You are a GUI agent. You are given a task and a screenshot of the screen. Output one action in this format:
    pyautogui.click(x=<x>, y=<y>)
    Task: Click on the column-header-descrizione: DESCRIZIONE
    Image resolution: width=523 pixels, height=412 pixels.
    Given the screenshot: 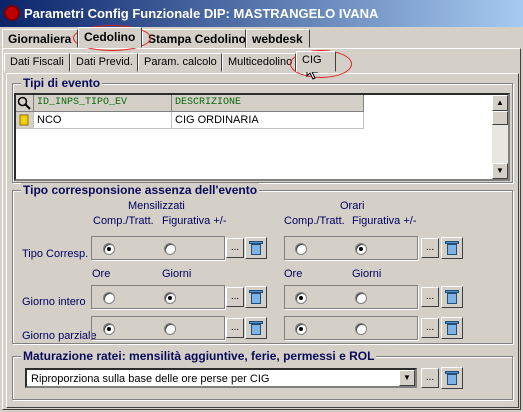 What is the action you would take?
    pyautogui.click(x=268, y=103)
    